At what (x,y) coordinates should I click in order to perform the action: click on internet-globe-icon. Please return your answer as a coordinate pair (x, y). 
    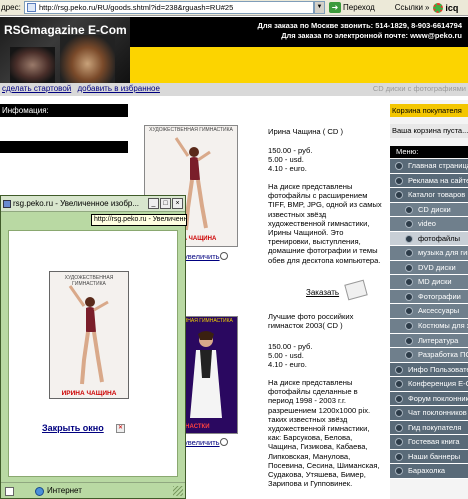
    Looking at the image, I should click on (39, 491).